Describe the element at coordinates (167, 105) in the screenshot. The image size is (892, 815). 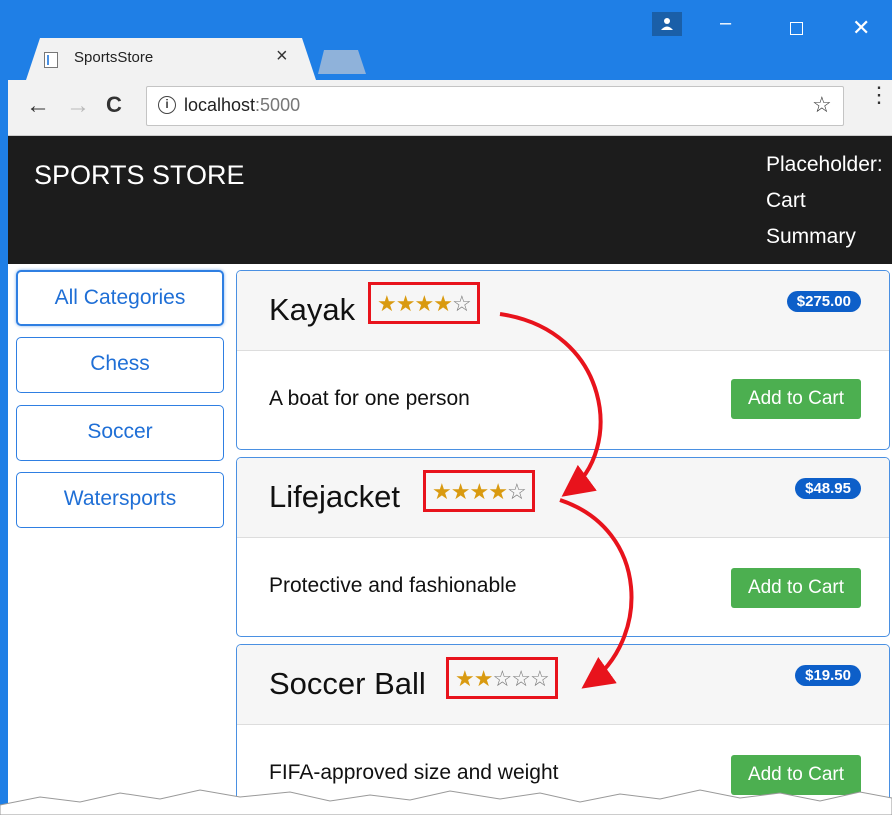
I see `info-icon: i` at that location.